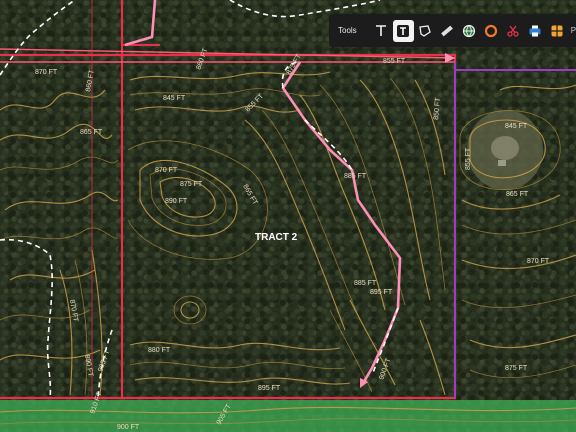 The image size is (576, 432). I want to click on layers-icon, so click(557, 30).